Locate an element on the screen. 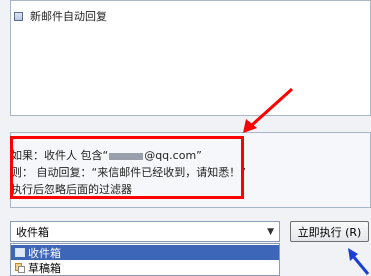  rule-checkbox is located at coordinates (18, 16).